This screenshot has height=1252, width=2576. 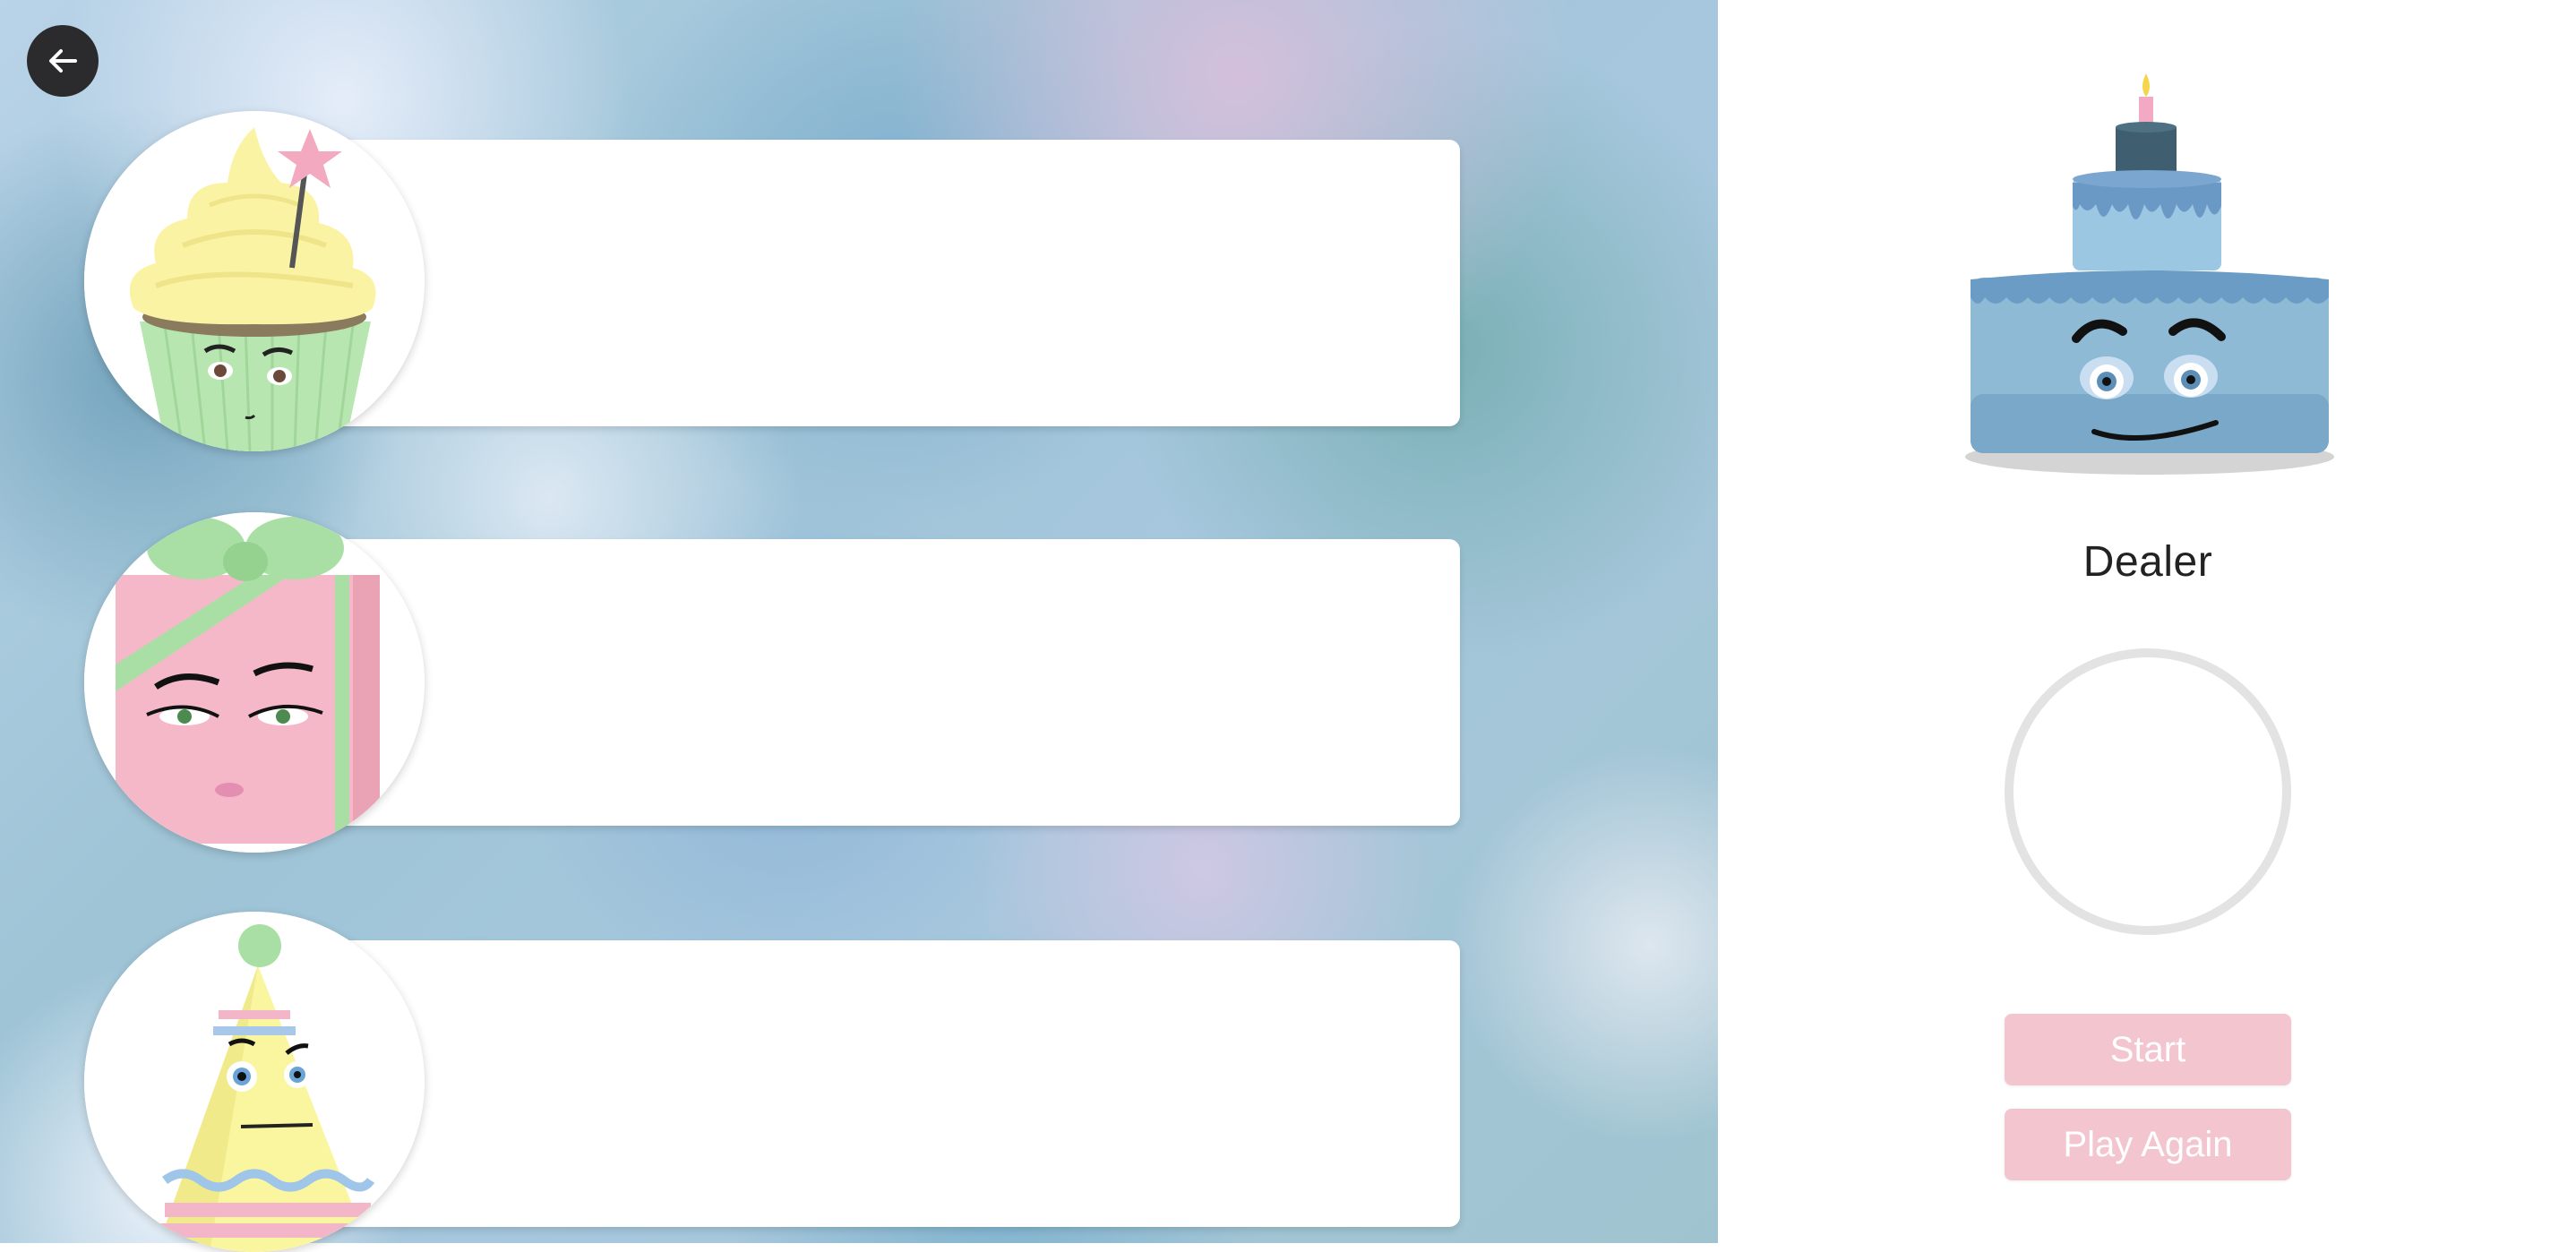 I want to click on party-hat-icon, so click(x=254, y=1082).